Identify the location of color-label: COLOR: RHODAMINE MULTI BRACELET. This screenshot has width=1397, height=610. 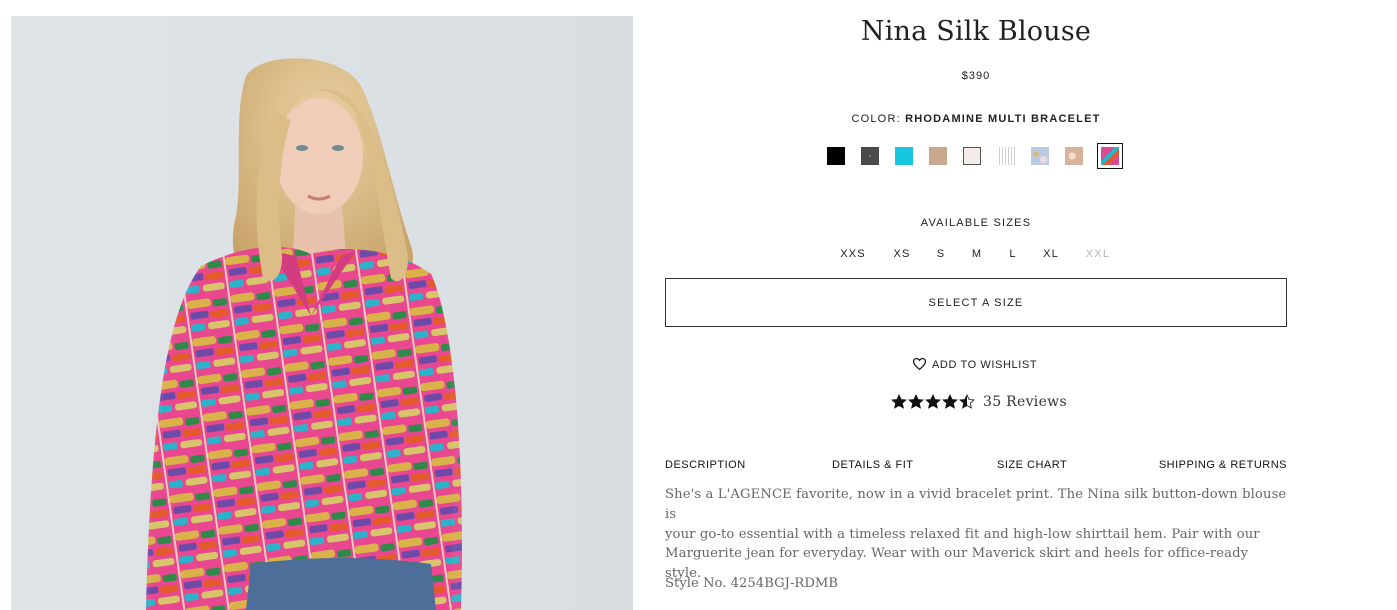
(976, 119).